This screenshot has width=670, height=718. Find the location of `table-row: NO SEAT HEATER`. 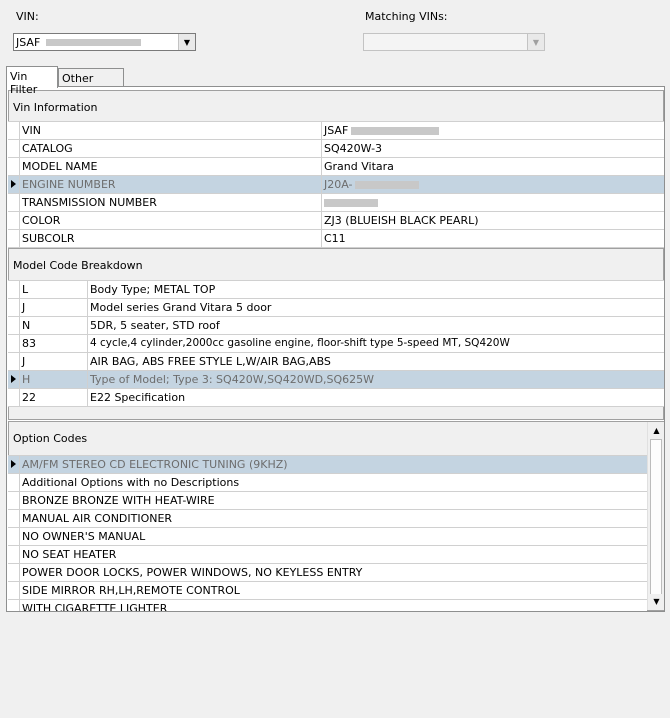

table-row: NO SEAT HEATER is located at coordinates (327, 555).